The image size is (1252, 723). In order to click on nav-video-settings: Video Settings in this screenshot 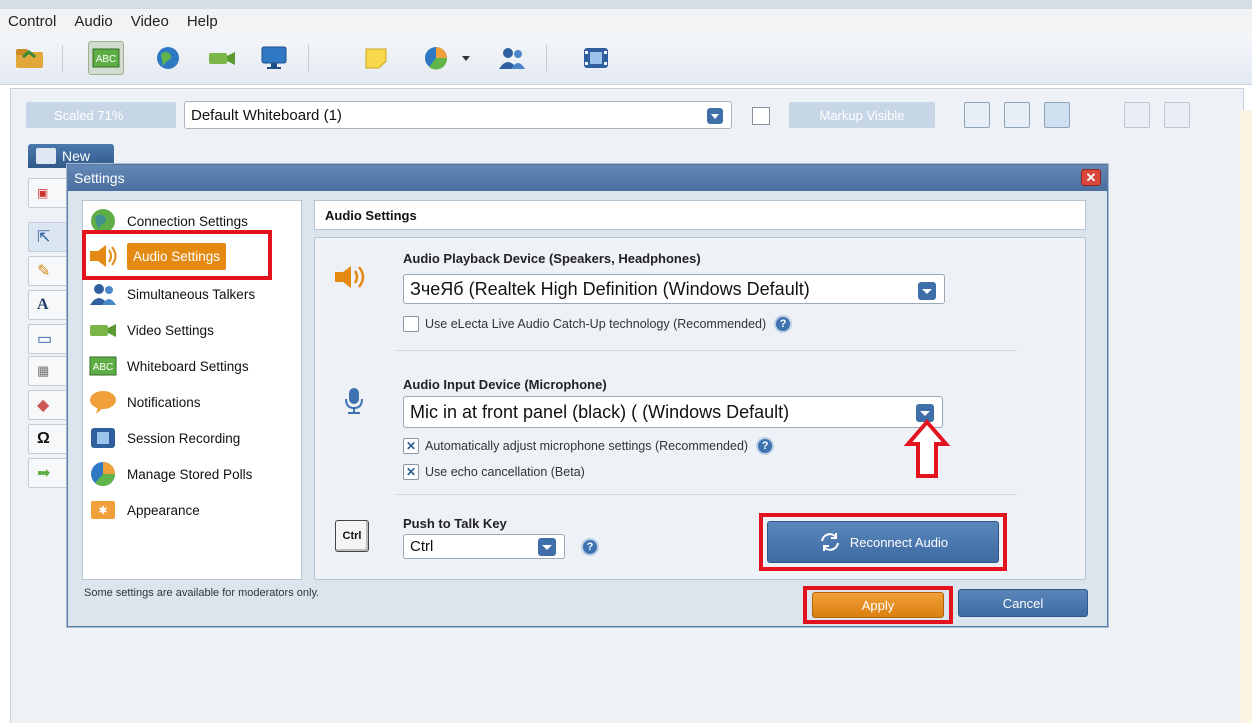, I will do `click(192, 330)`.